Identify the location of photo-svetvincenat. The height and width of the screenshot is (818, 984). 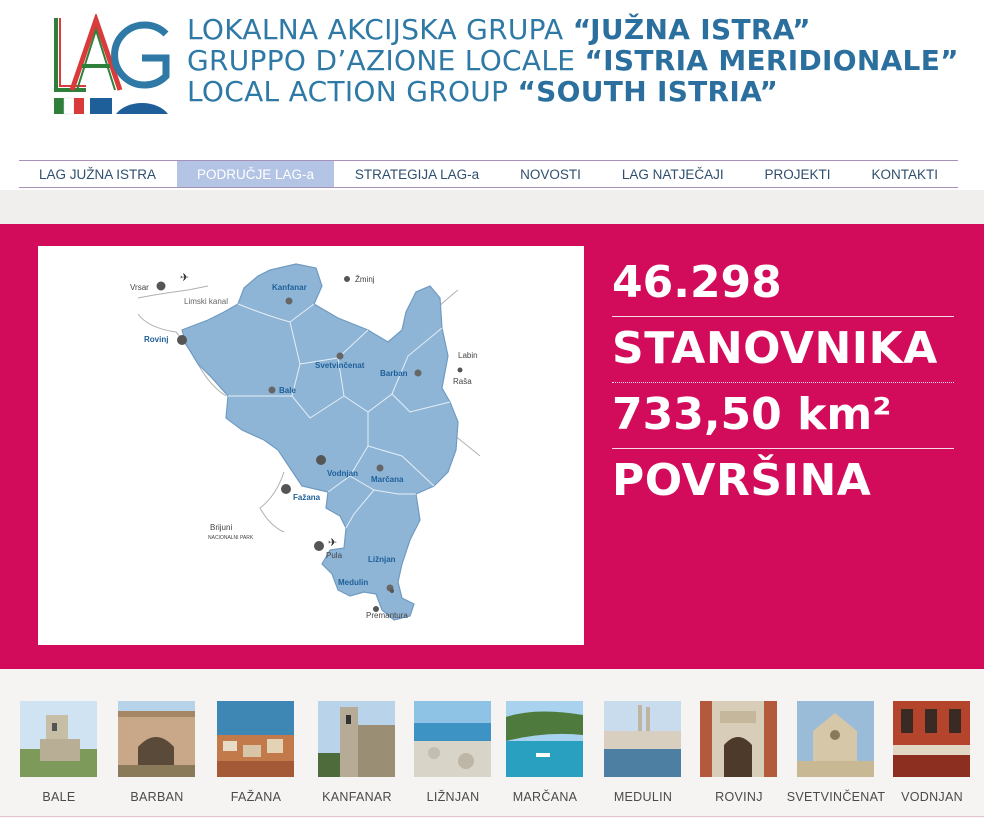
(835, 739).